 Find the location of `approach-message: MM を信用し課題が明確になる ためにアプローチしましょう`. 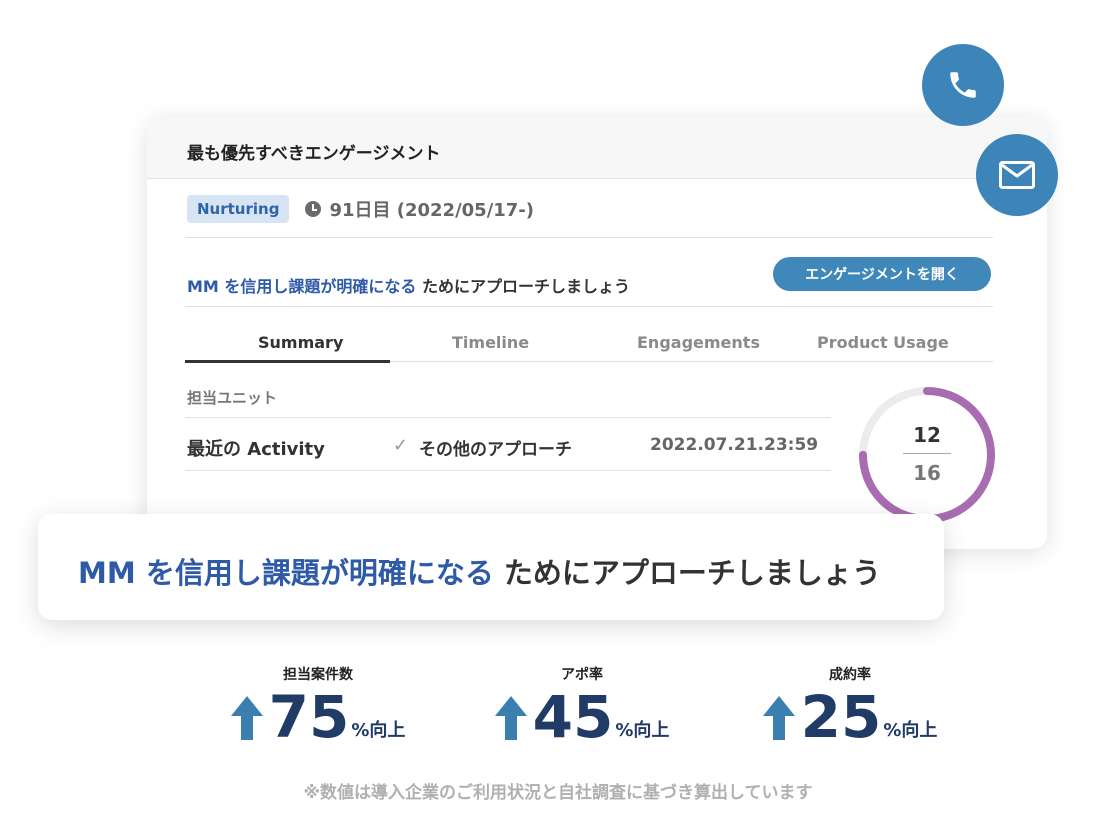

approach-message: MM を信用し課題が明確になる ためにアプローチしましょう is located at coordinates (408, 285).